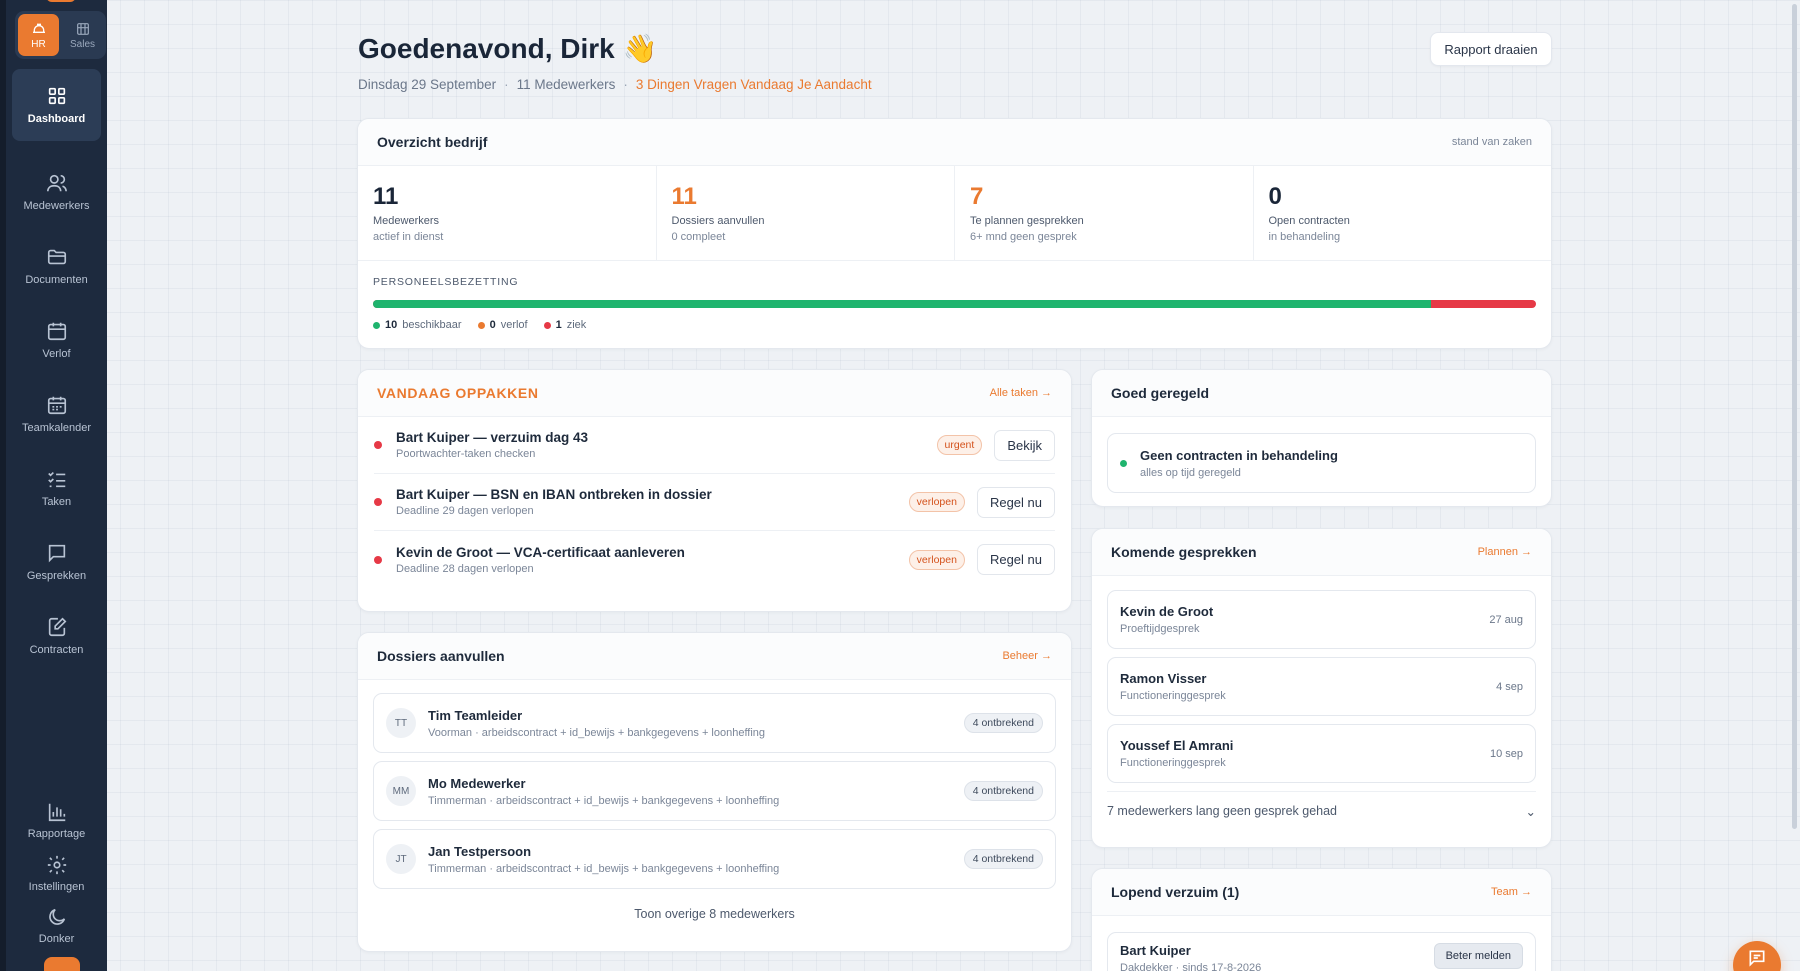 The width and height of the screenshot is (1800, 971). Describe the element at coordinates (1163, 678) in the screenshot. I see `conversation-name: Ramon Visser` at that location.